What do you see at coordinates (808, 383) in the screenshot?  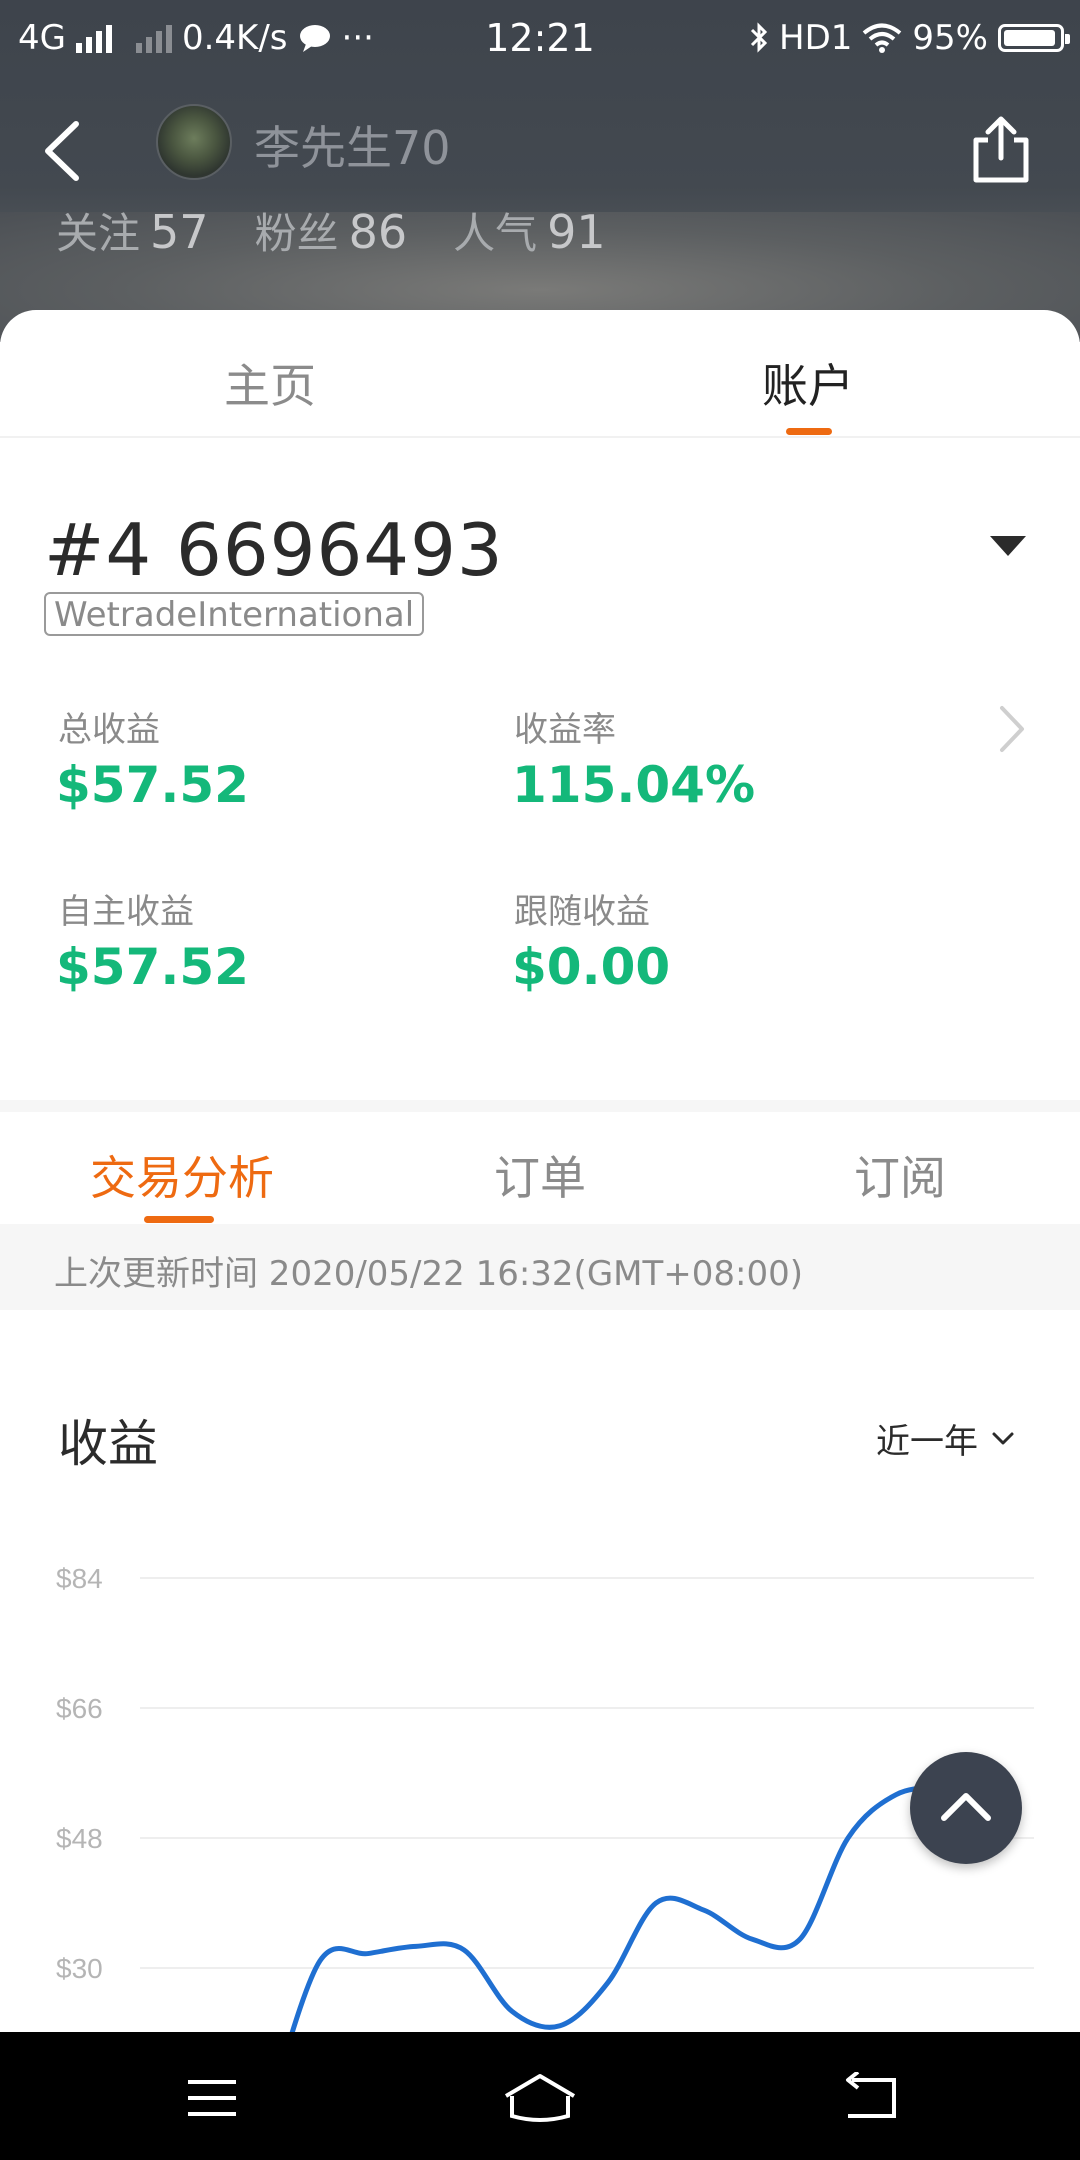 I see `tab-account: 账户` at bounding box center [808, 383].